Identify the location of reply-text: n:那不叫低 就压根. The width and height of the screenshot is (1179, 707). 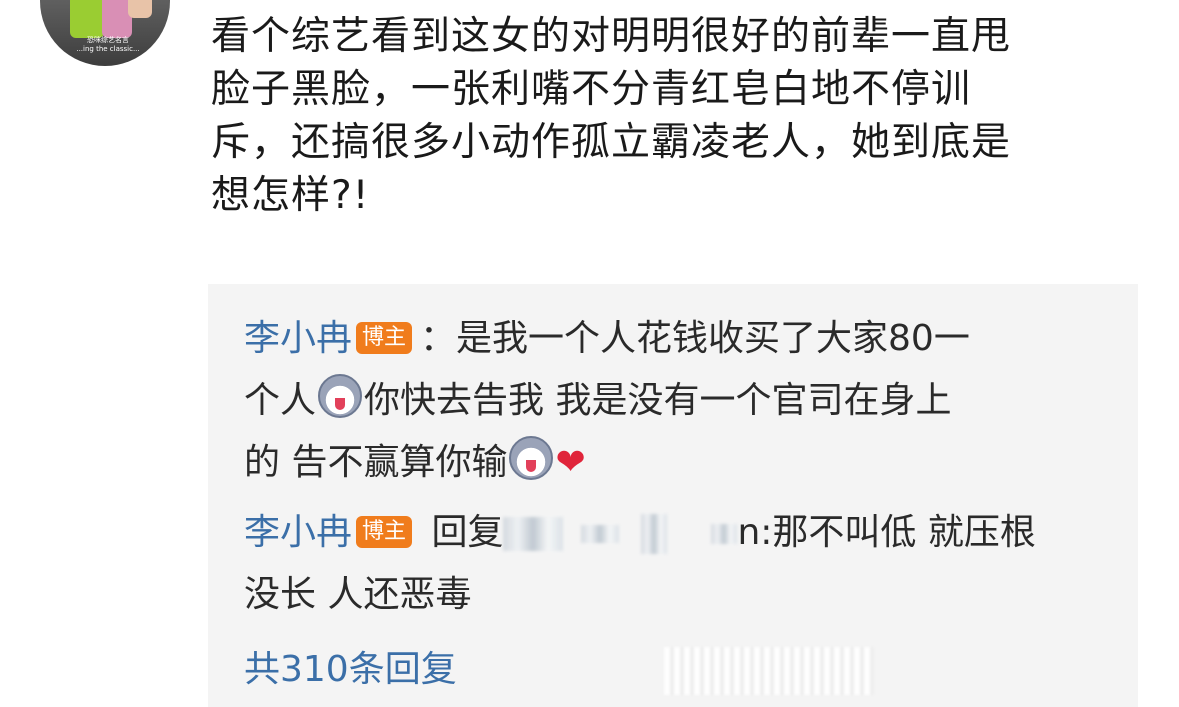
(886, 532).